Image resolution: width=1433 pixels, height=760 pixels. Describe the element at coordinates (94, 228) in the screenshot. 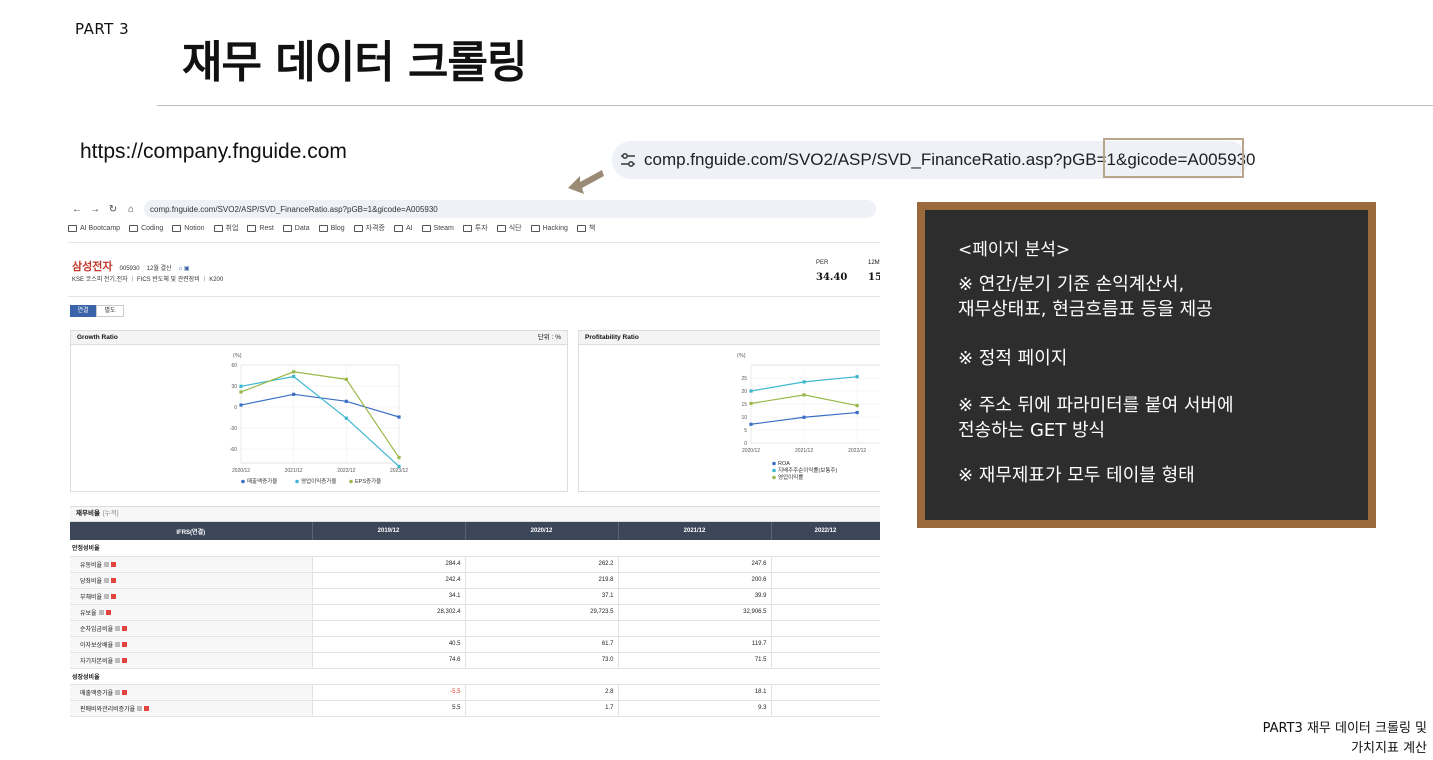

I see `bookmark-item: AI Bootcamp` at that location.